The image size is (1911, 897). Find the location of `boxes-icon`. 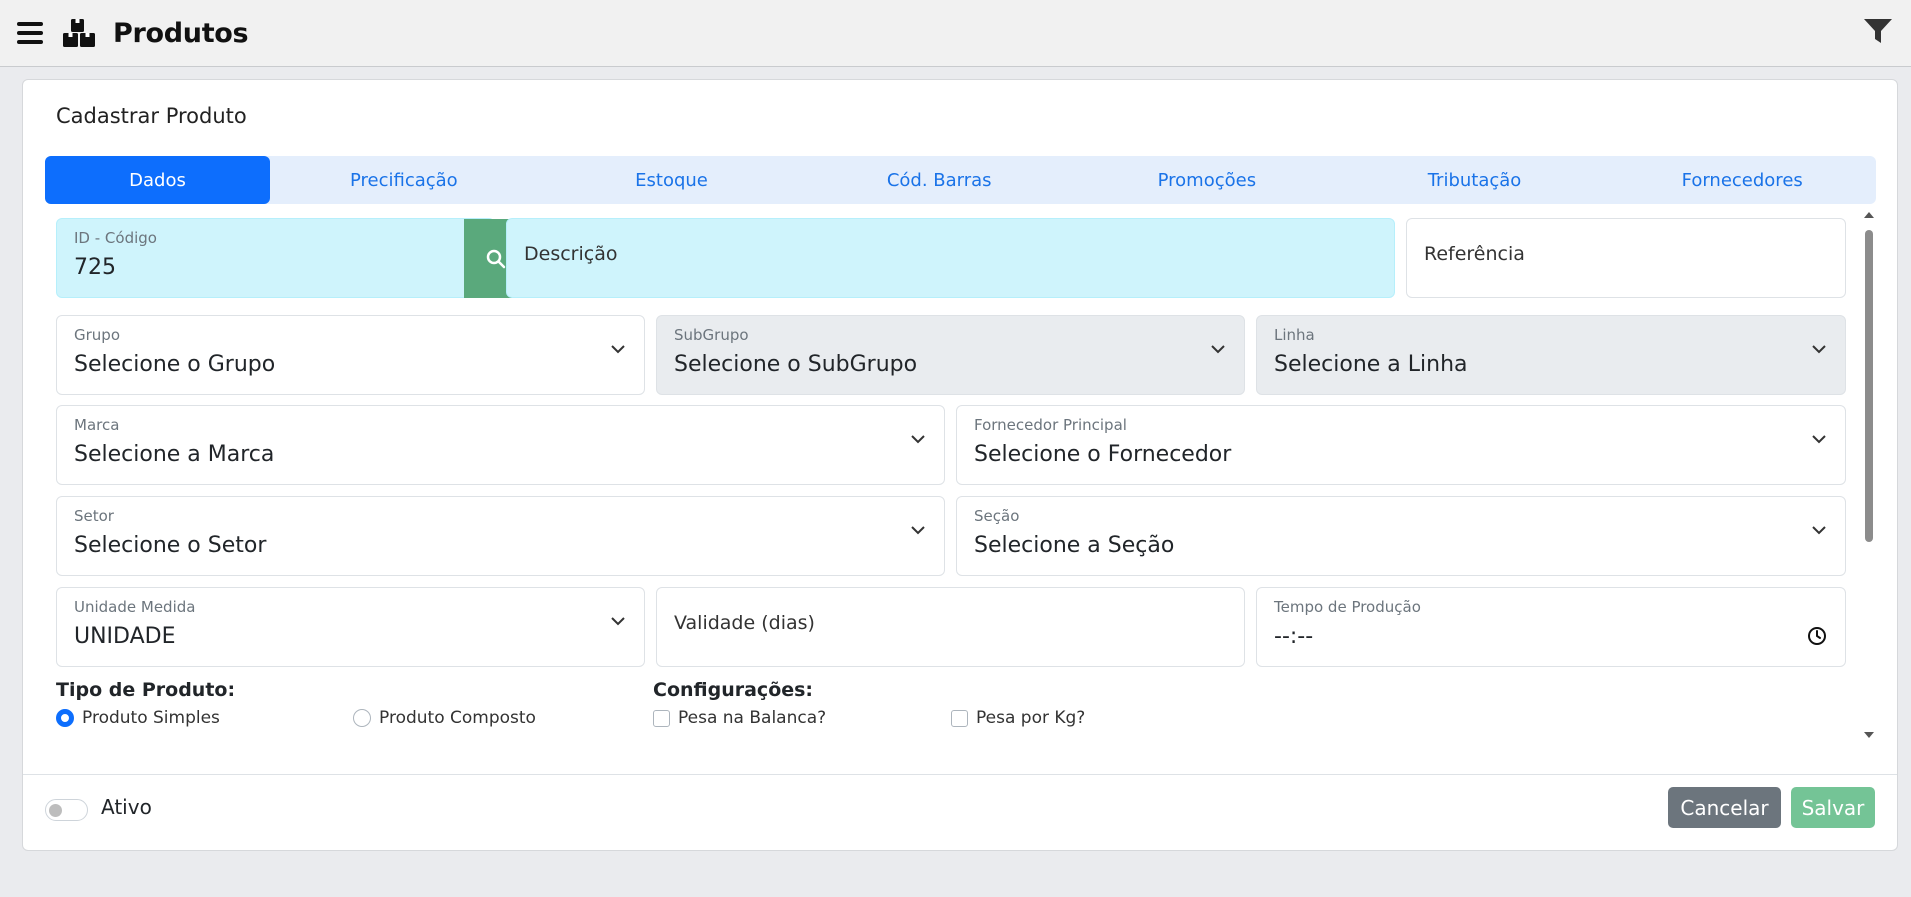

boxes-icon is located at coordinates (79, 33).